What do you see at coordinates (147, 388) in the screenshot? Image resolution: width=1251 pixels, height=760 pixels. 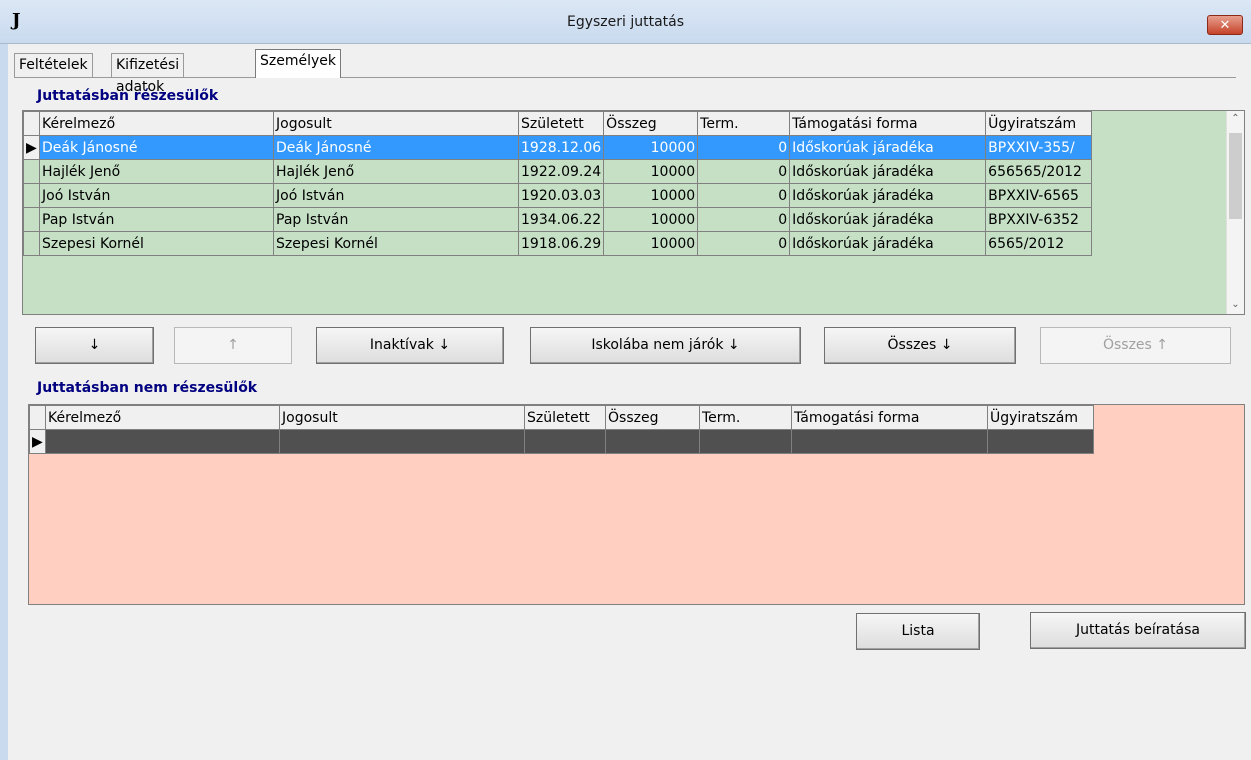 I see `section-non-recipients-label: Juttatásban nem részesülők` at bounding box center [147, 388].